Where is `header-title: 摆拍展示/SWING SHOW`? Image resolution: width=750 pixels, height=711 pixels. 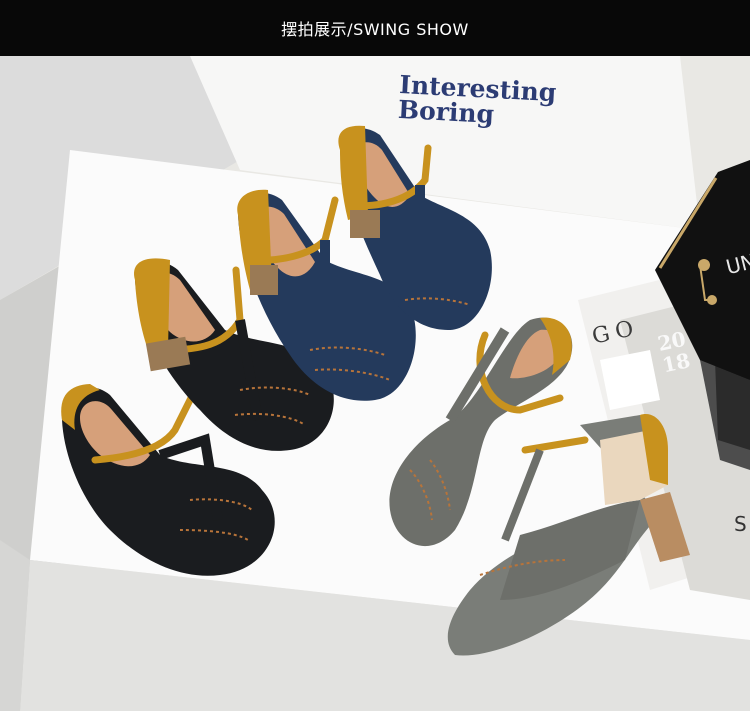
header-title: 摆拍展示/SWING SHOW is located at coordinates (375, 29).